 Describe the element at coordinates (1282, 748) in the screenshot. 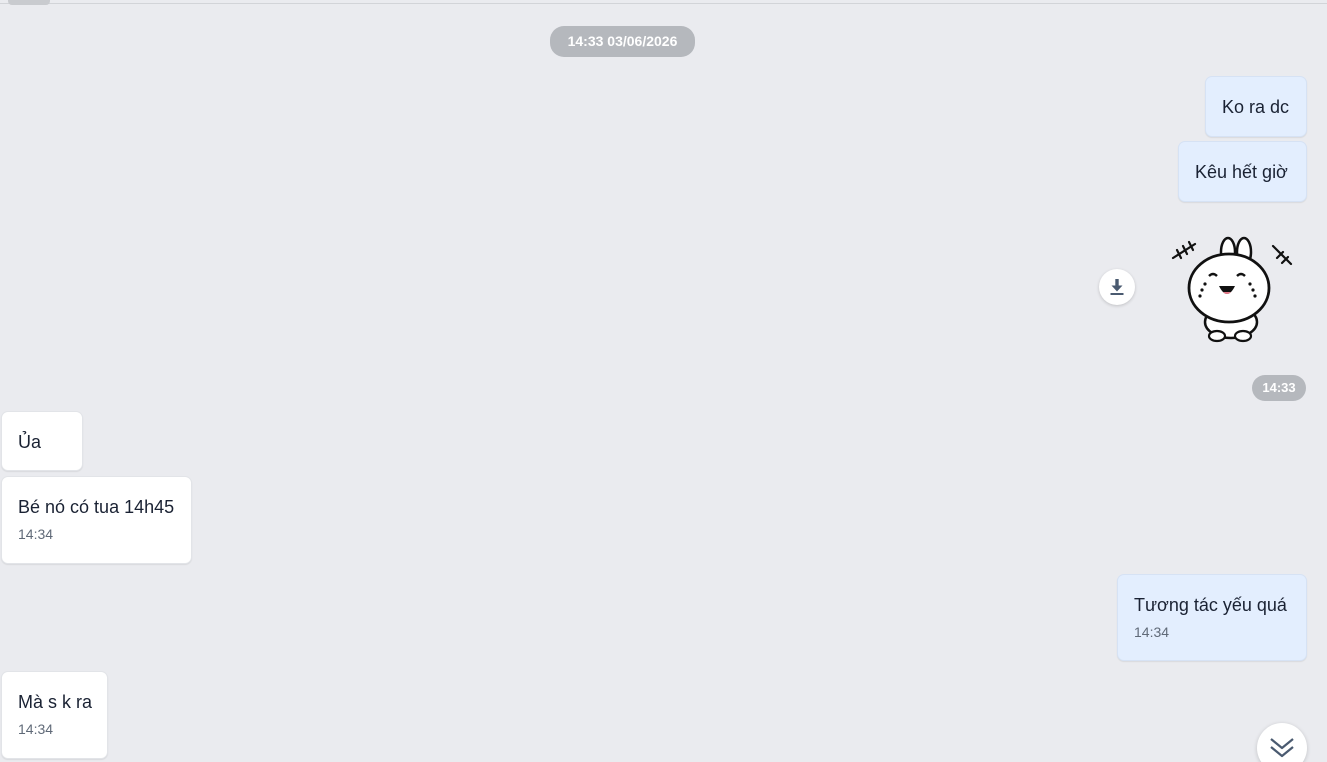

I see `double-chevron-down-icon` at that location.